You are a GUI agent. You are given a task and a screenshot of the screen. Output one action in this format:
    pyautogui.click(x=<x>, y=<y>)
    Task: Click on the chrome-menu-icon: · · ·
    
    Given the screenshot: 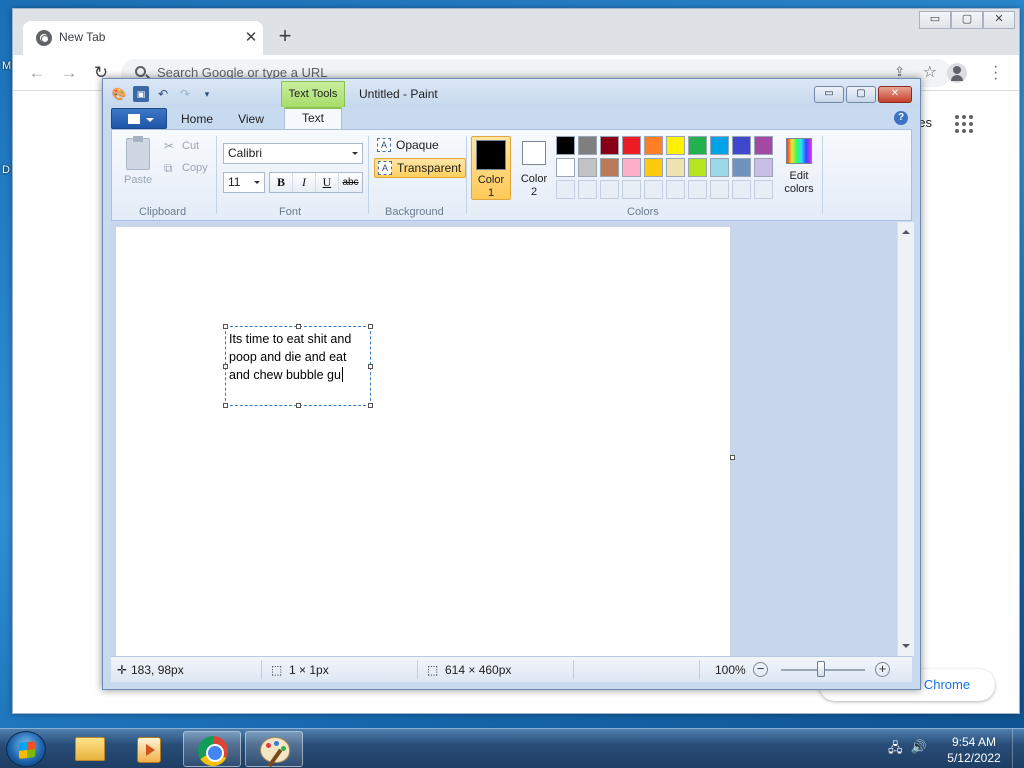 What is the action you would take?
    pyautogui.click(x=995, y=73)
    